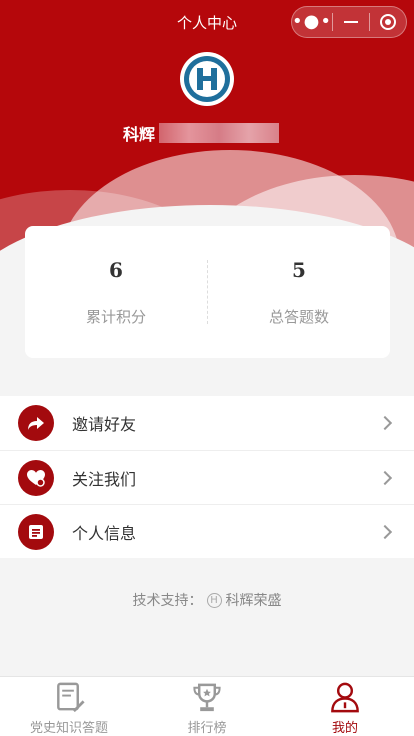 Image resolution: width=414 pixels, height=736 pixels. I want to click on stat-label: 累计积分, so click(115, 316).